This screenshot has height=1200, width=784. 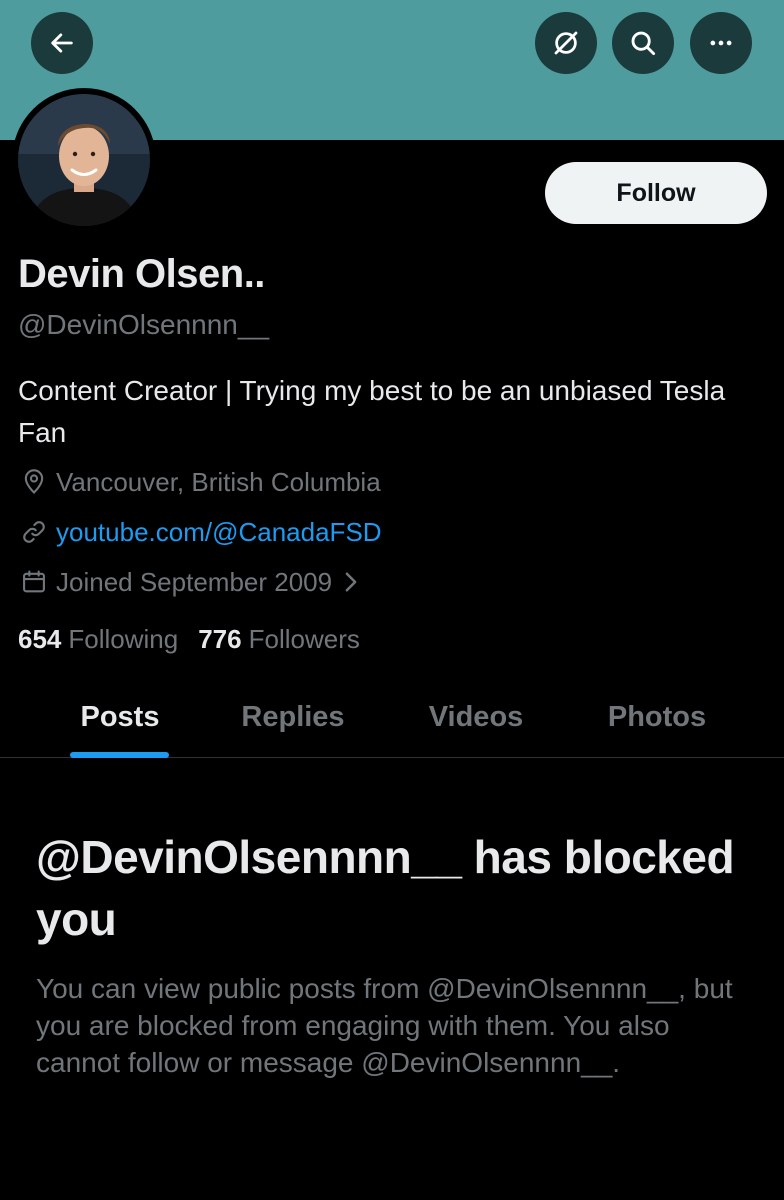 What do you see at coordinates (219, 639) in the screenshot?
I see `followers-count: 776` at bounding box center [219, 639].